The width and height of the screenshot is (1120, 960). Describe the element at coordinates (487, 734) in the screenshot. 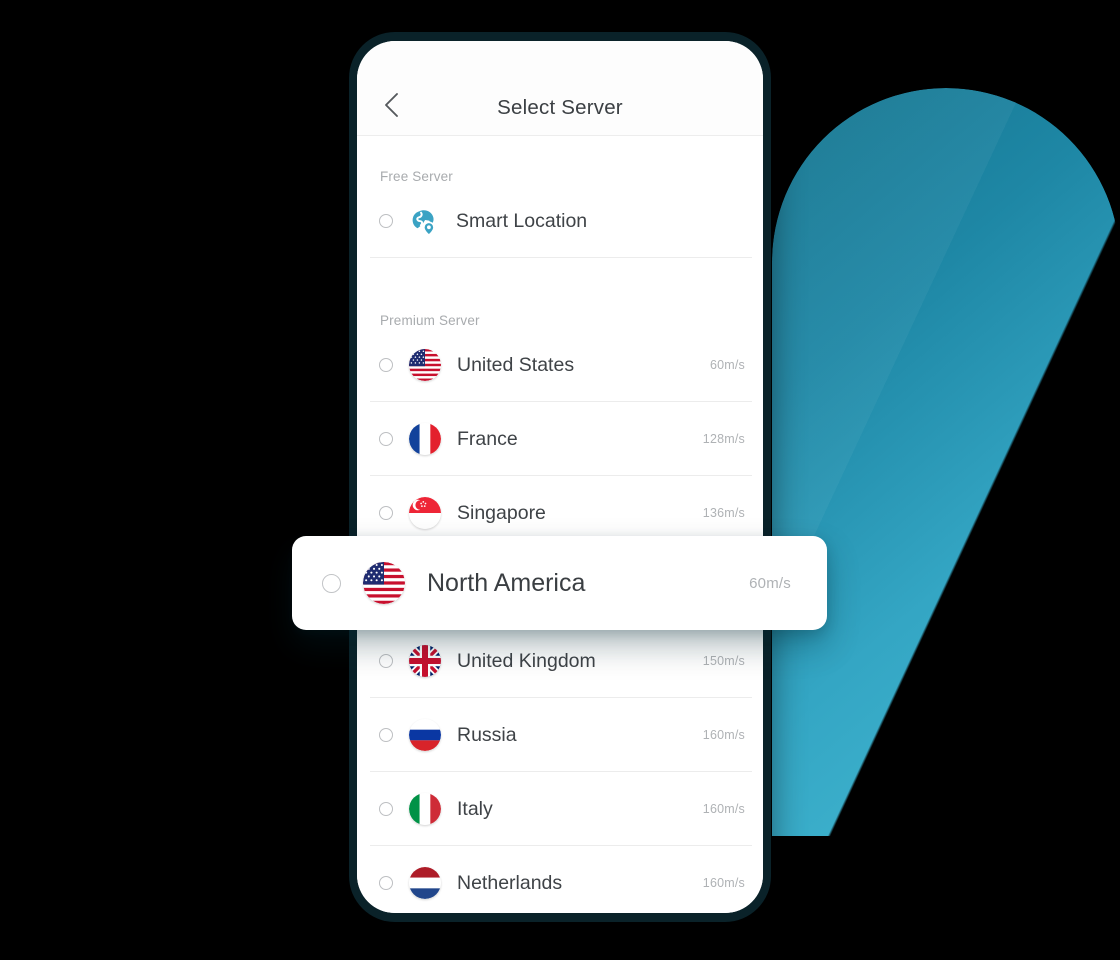

I see `server-name-russia: Russia` at that location.